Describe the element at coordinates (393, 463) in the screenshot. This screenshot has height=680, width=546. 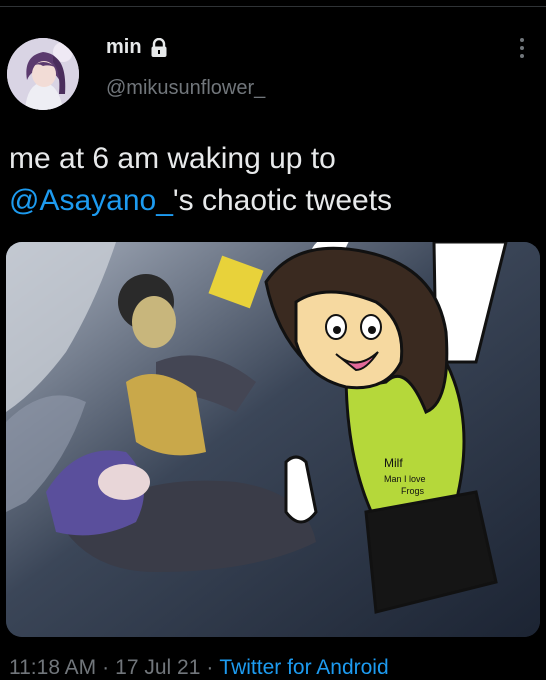
I see `shirt-text-1: Milf` at that location.